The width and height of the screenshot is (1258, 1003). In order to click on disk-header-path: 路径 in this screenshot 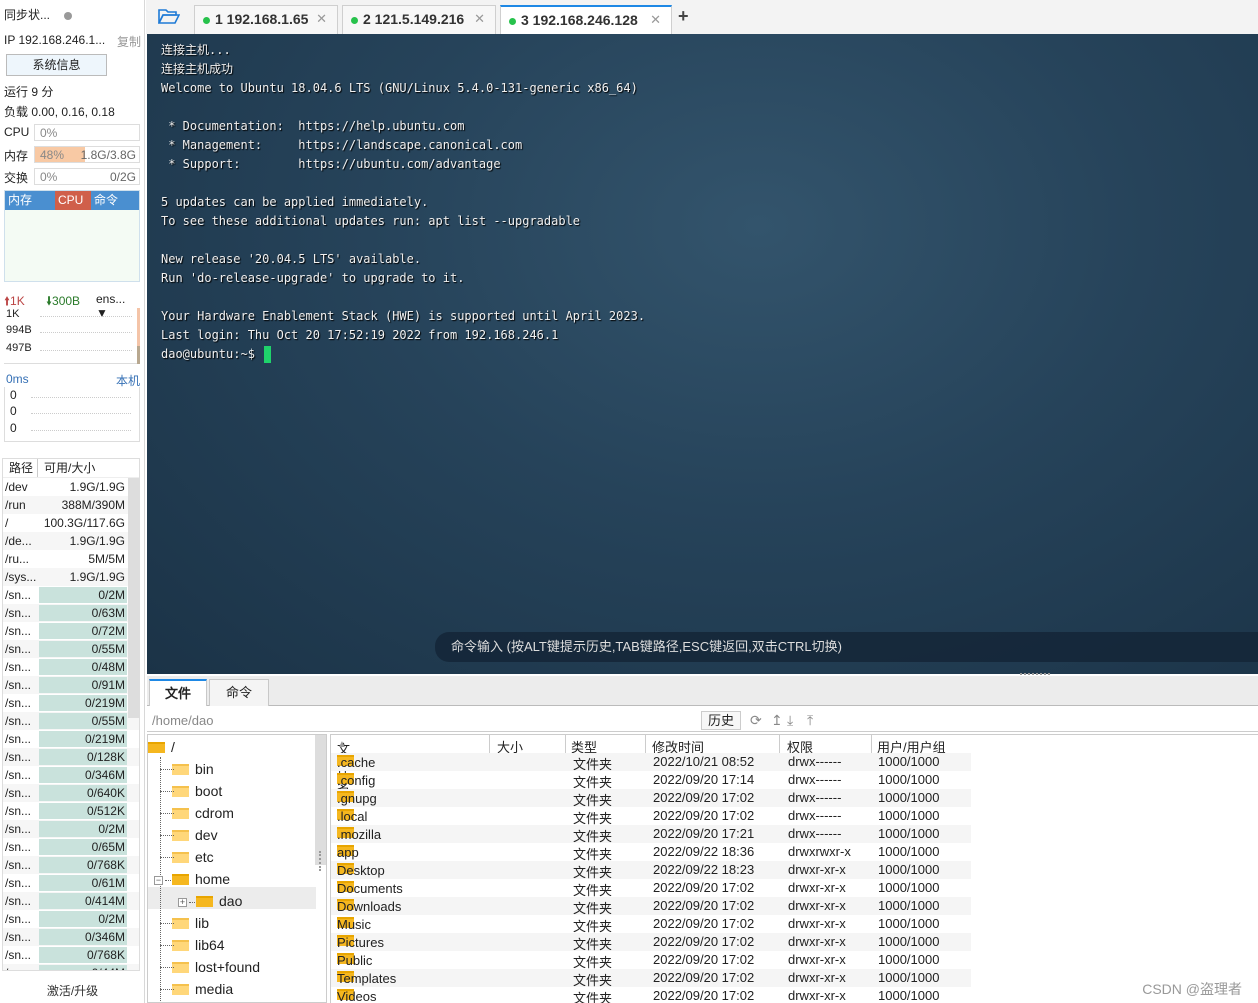, I will do `click(20, 468)`.